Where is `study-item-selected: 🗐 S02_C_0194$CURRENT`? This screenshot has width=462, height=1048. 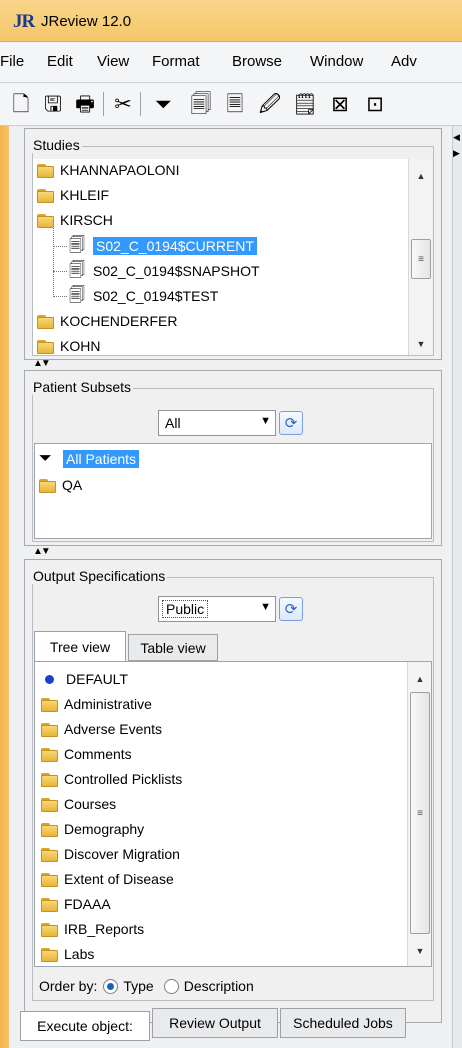
study-item-selected: 🗐 S02_C_0194$CURRENT is located at coordinates (163, 246).